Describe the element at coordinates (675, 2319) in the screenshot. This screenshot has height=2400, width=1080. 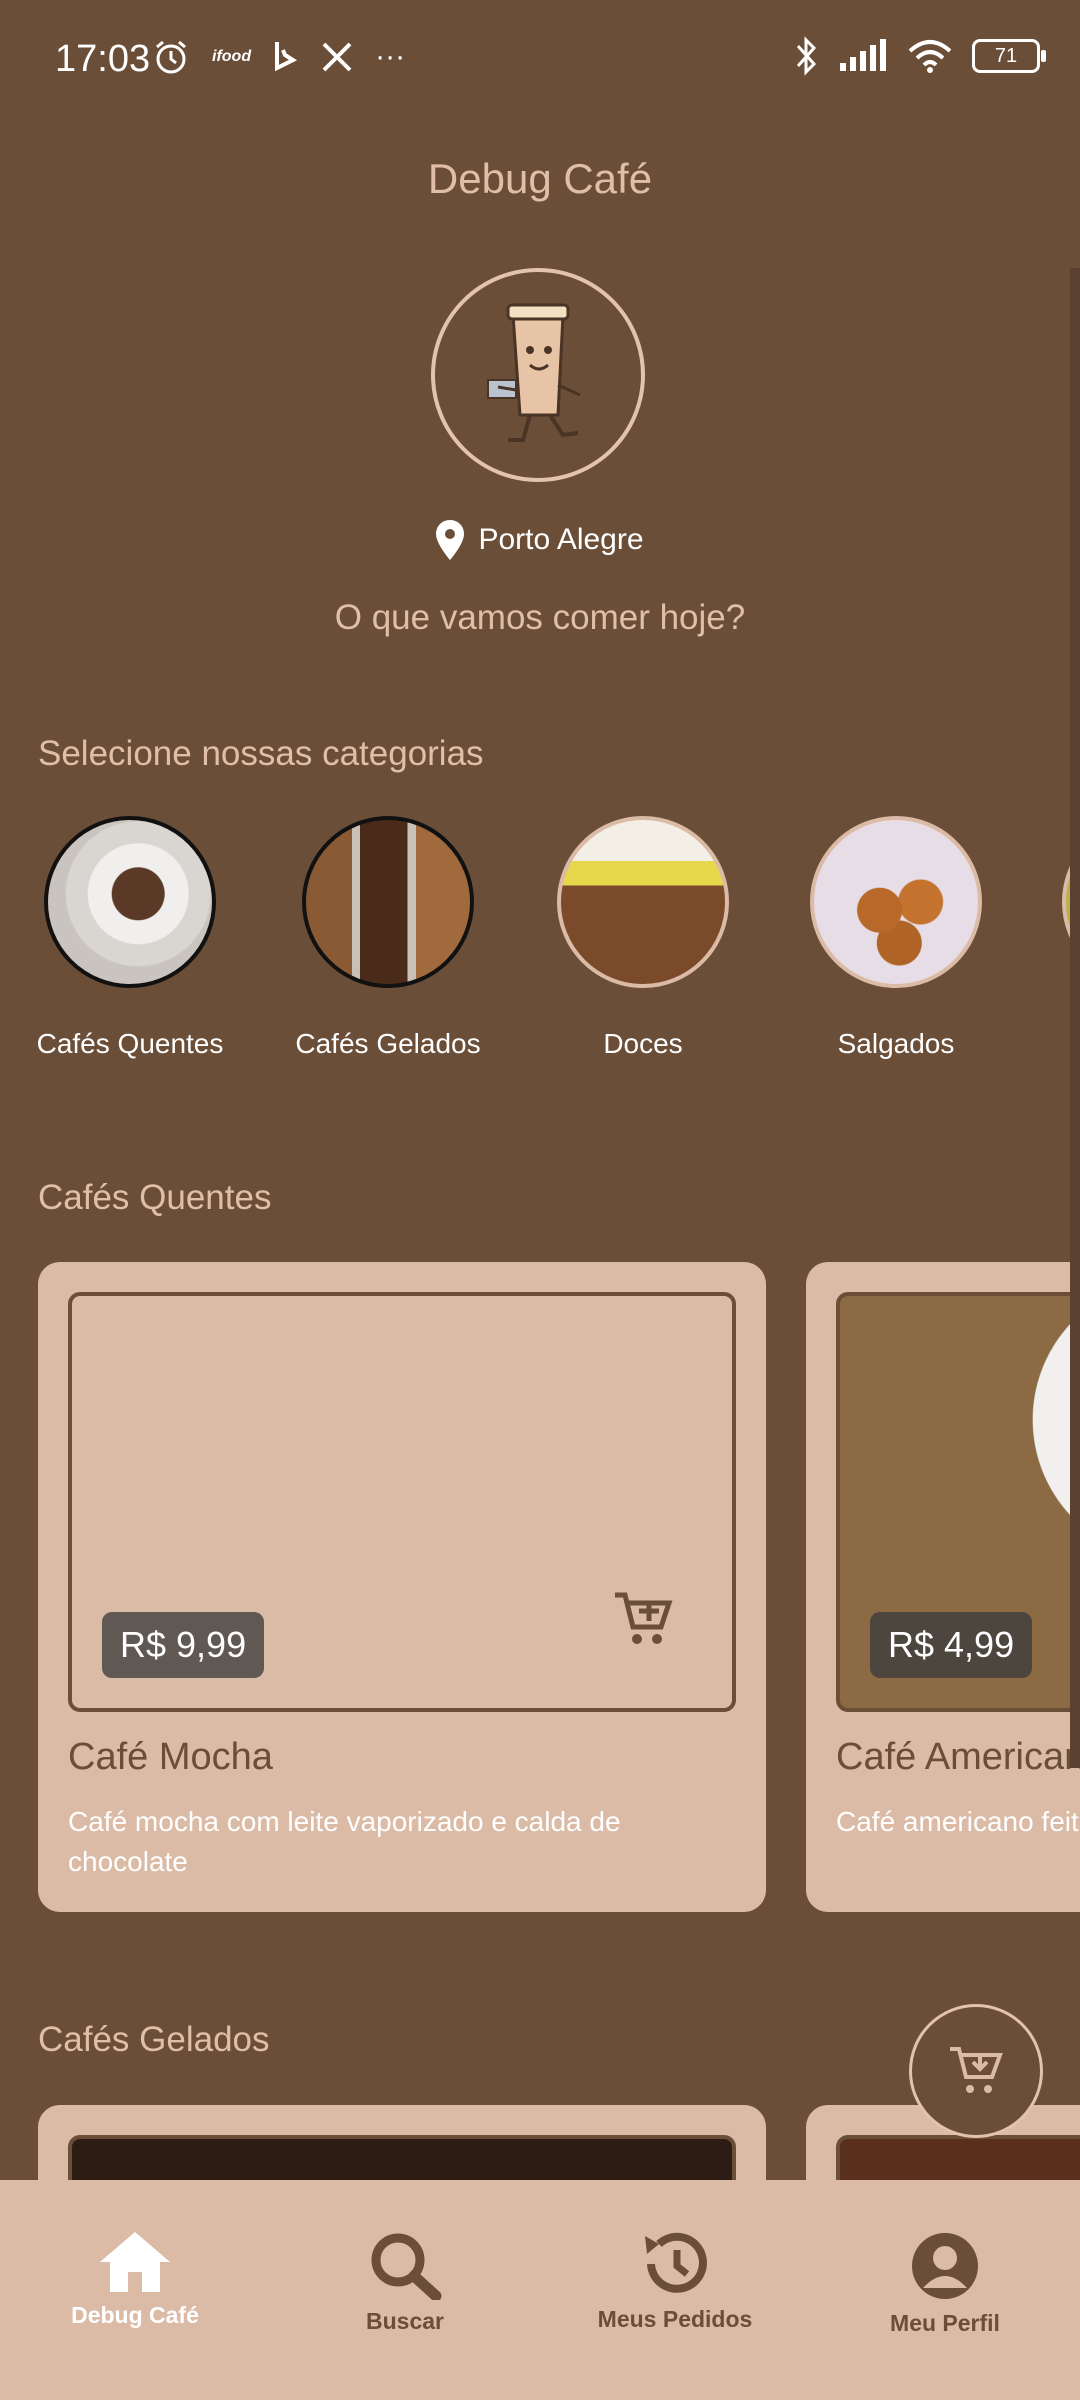
I see `nav-label: Meus Pedidos` at that location.